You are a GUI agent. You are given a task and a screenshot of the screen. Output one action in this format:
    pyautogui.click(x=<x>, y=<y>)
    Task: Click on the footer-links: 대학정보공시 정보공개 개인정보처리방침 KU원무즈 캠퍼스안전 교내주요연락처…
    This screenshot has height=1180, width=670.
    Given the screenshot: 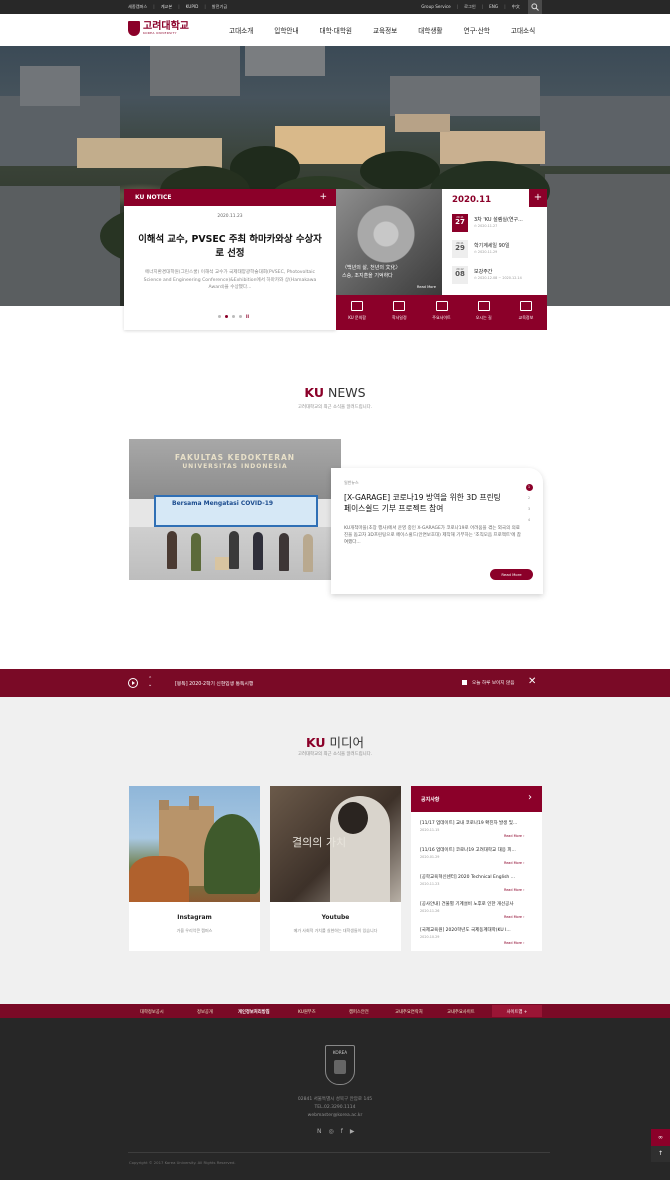 What is the action you would take?
    pyautogui.click(x=335, y=1011)
    